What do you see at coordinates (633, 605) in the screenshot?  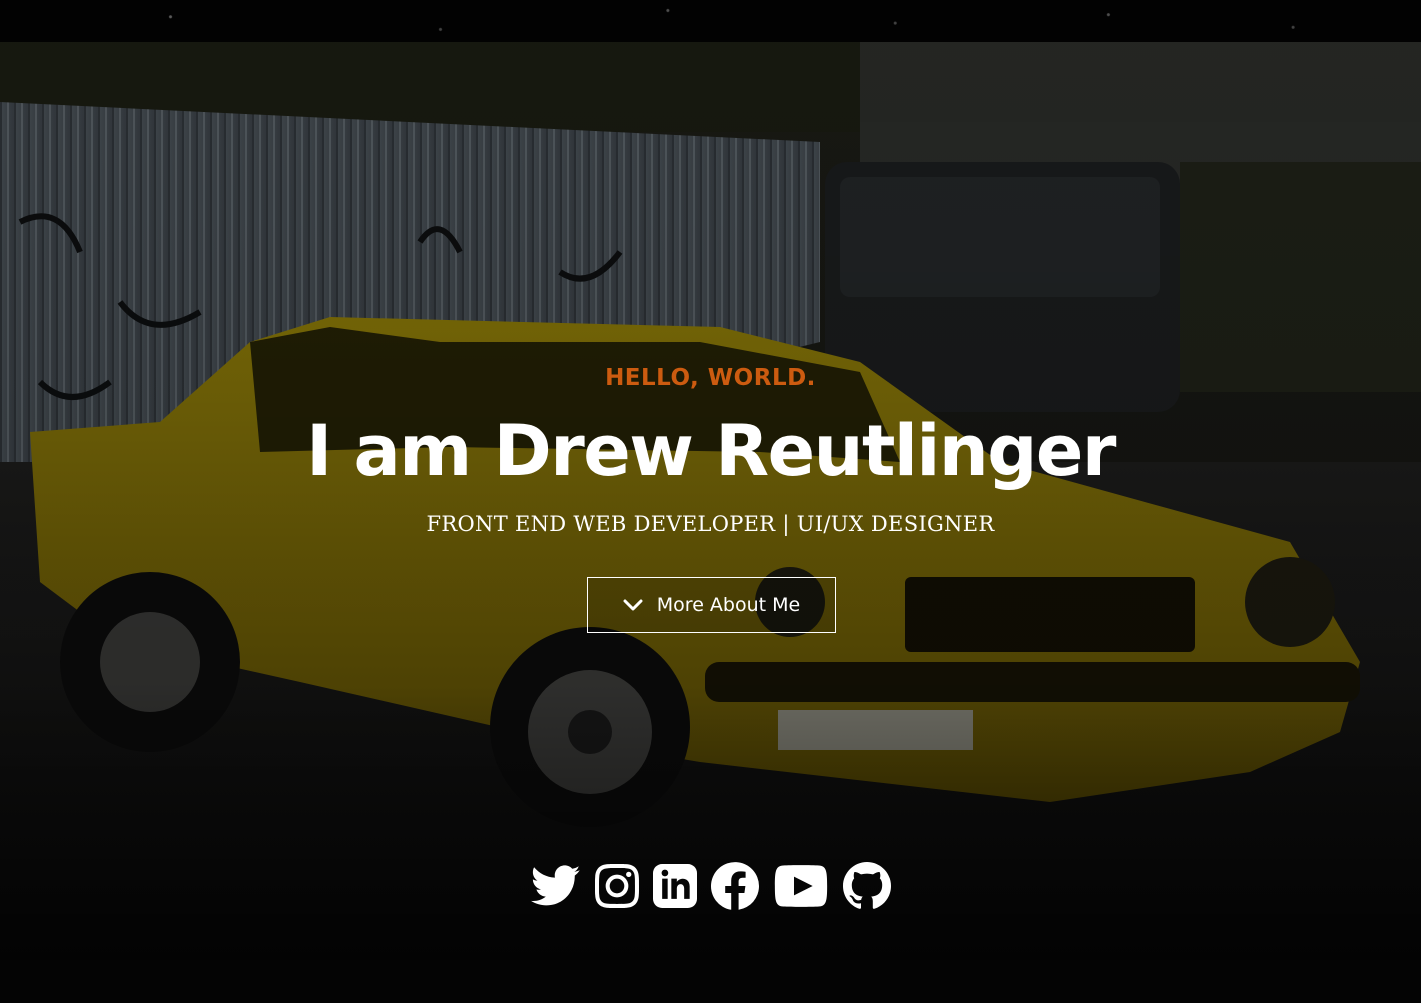 I see `chevron-down-icon` at bounding box center [633, 605].